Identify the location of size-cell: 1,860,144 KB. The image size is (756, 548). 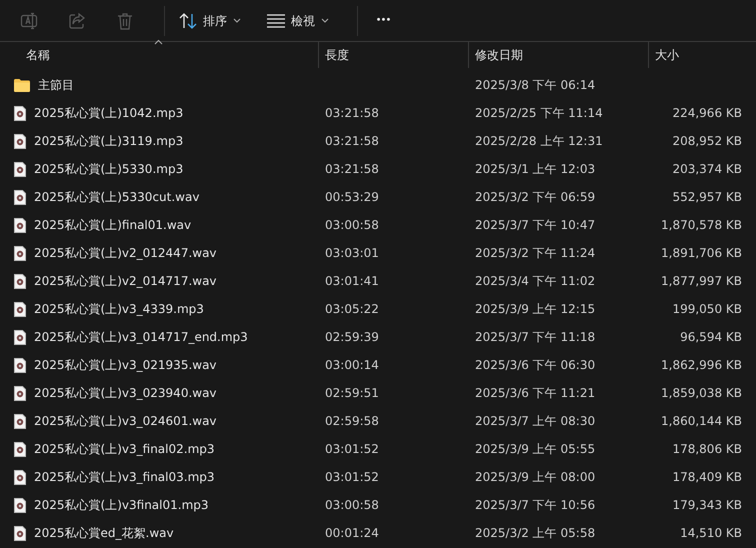
(701, 421).